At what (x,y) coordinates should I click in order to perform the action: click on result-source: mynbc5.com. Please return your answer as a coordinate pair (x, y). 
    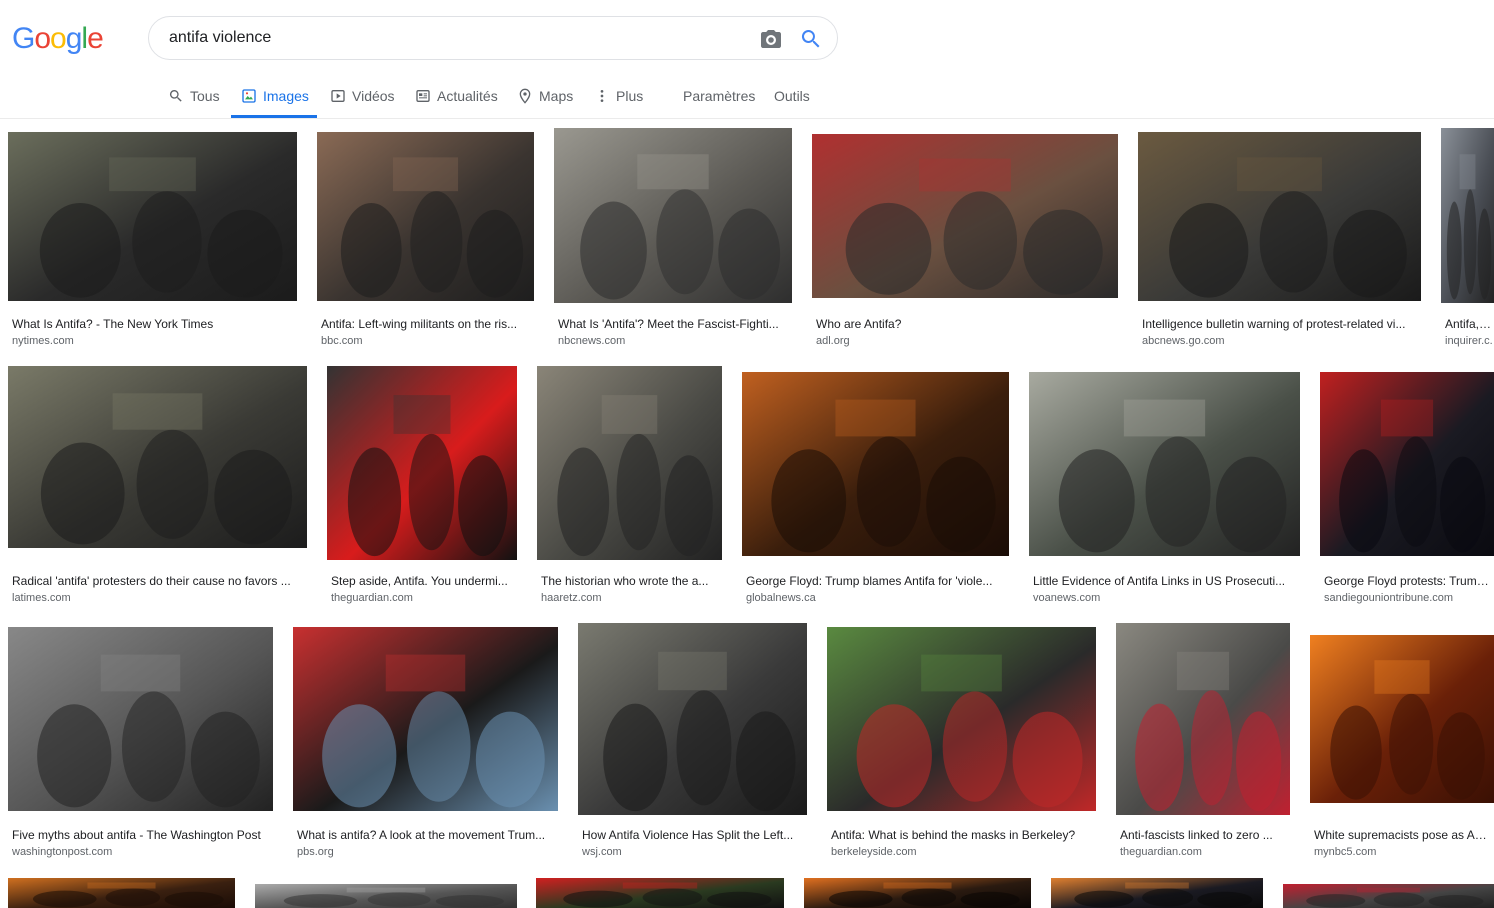
    Looking at the image, I should click on (1403, 852).